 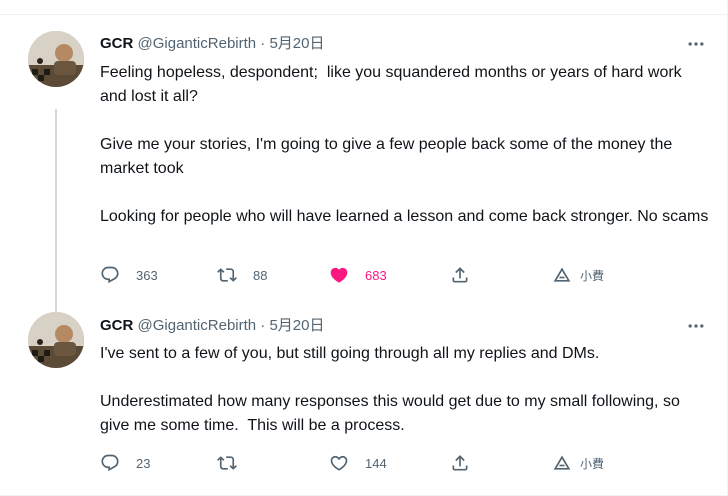 What do you see at coordinates (129, 275) in the screenshot?
I see `reply-button: 363` at bounding box center [129, 275].